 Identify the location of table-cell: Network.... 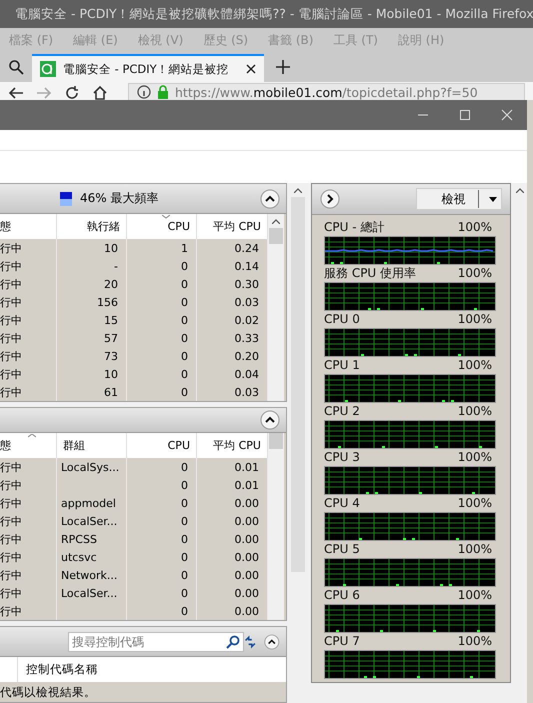
(89, 575).